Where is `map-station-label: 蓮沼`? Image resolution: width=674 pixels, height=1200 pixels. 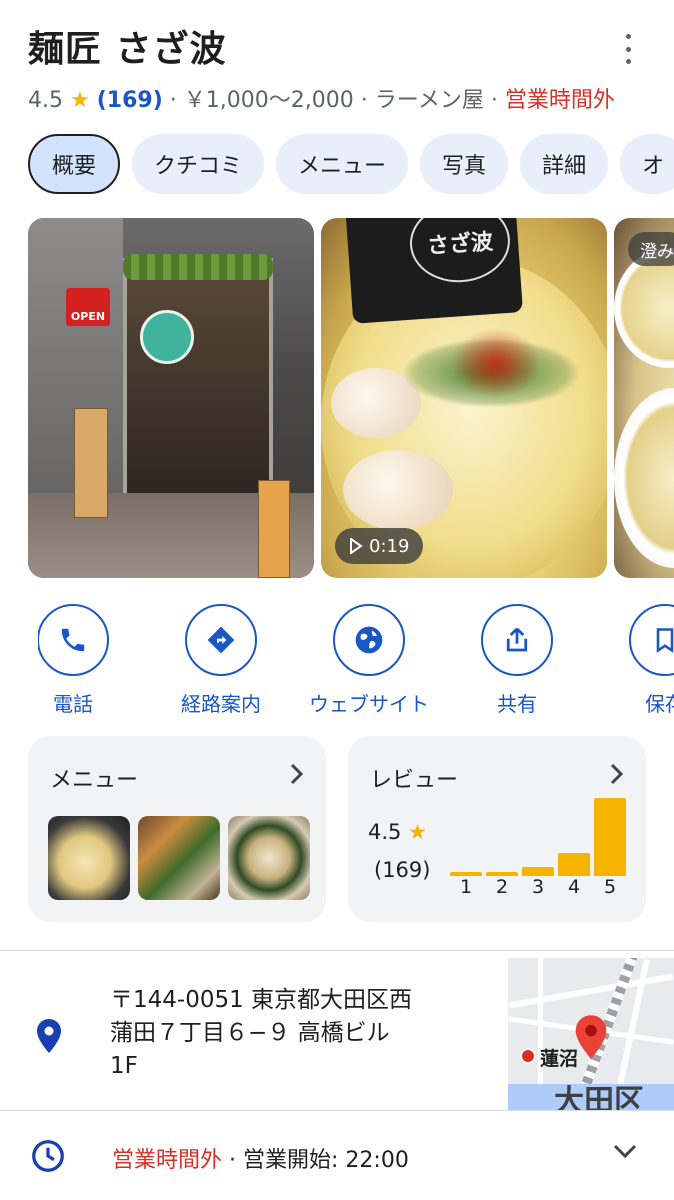
map-station-label: 蓮沼 is located at coordinates (559, 1059).